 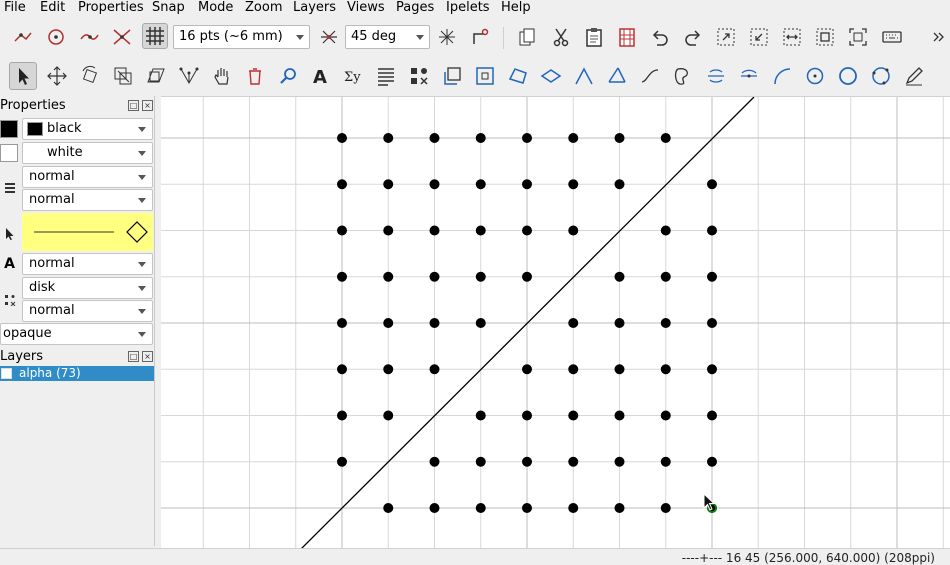 What do you see at coordinates (9, 153) in the screenshot?
I see `fill-color-button` at bounding box center [9, 153].